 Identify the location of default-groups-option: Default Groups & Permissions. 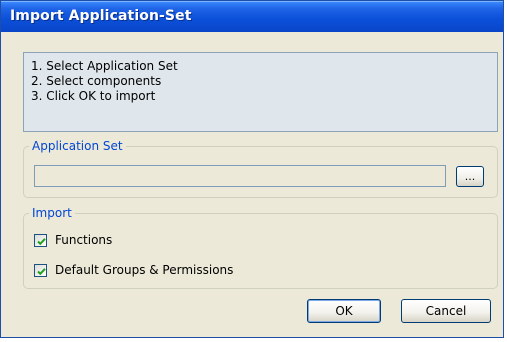
(133, 270).